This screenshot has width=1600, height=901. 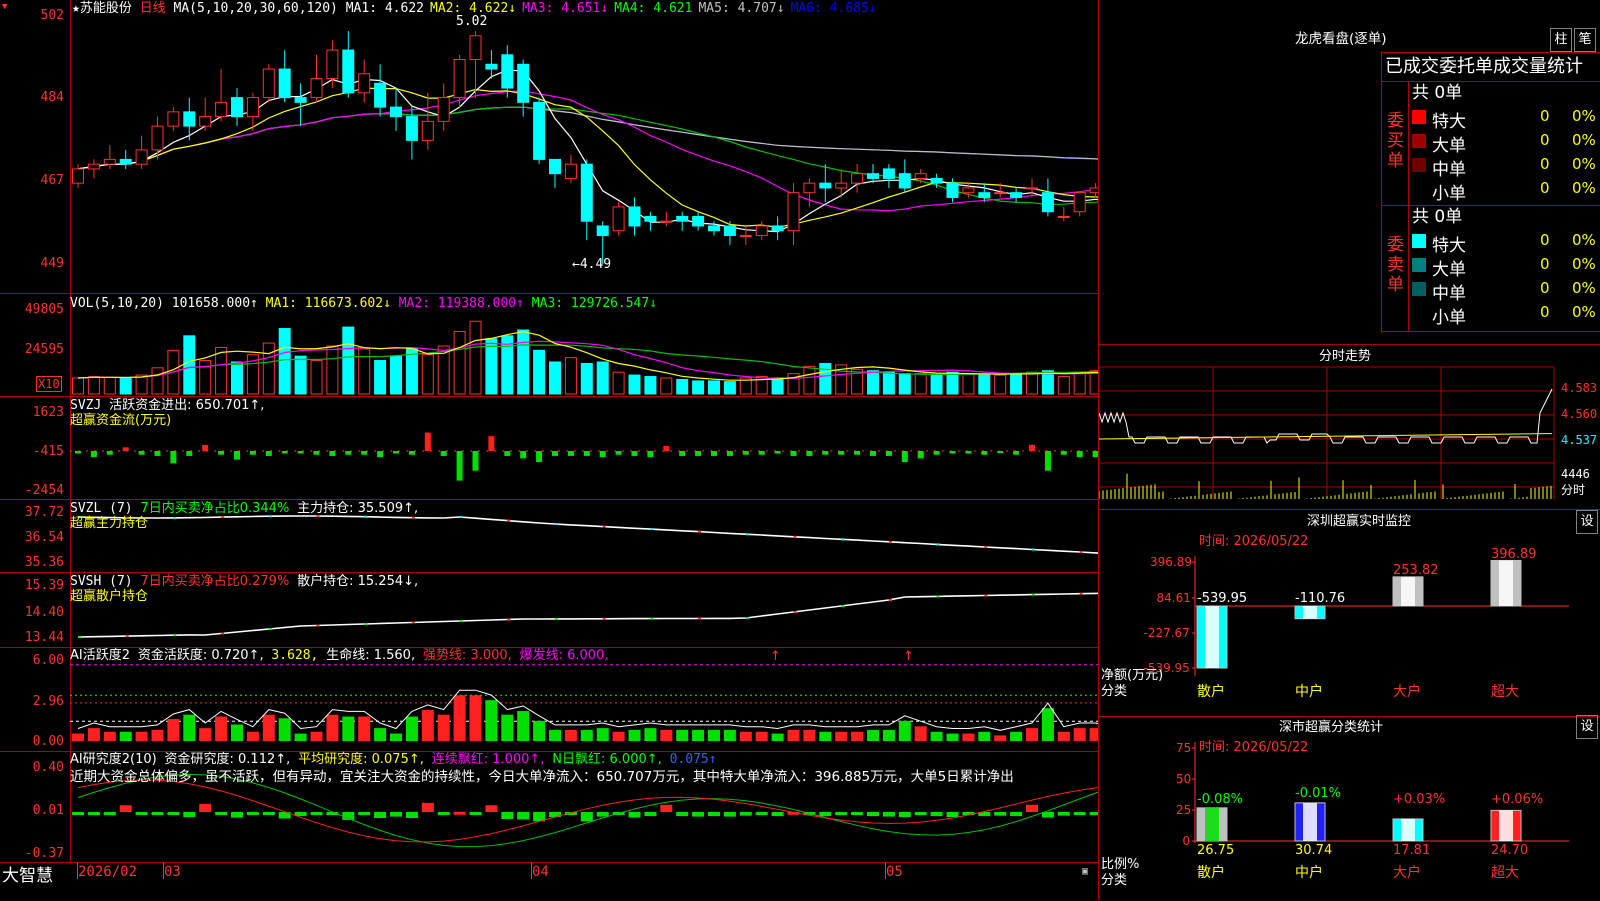 I want to click on vol-value: 101658.000↑, so click(x=214, y=303).